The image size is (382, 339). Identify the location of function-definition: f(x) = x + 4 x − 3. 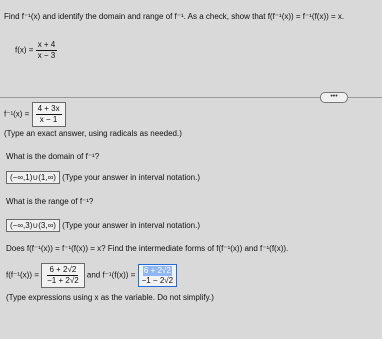
(36, 50).